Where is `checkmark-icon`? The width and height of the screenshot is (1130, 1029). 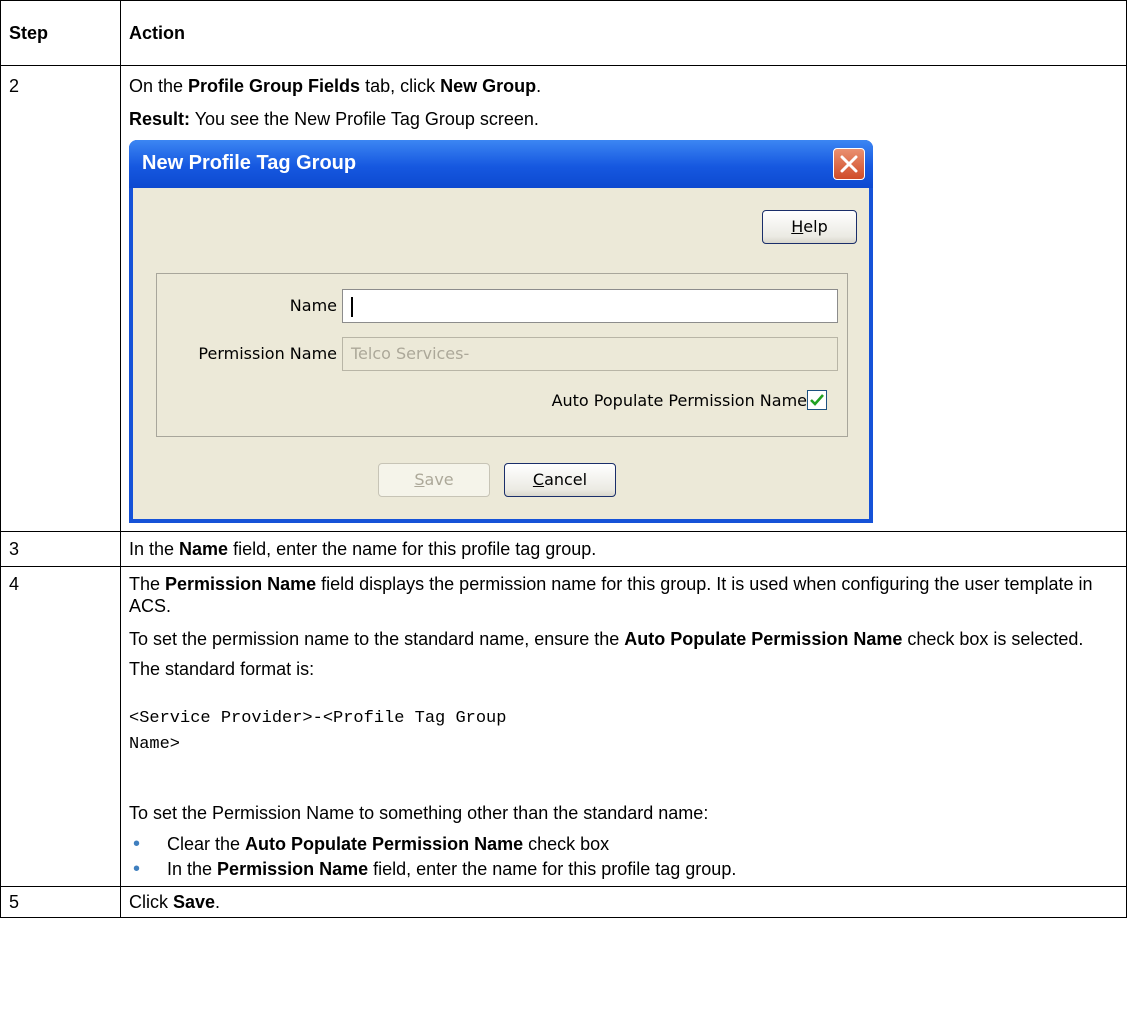
checkmark-icon is located at coordinates (817, 400).